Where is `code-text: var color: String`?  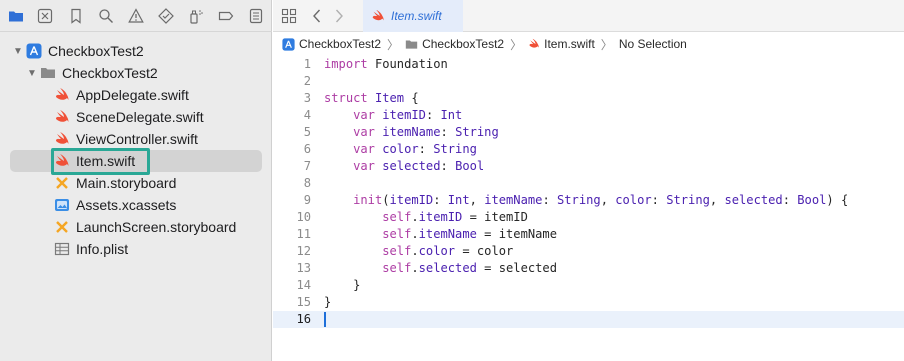 code-text: var color: String is located at coordinates (415, 149).